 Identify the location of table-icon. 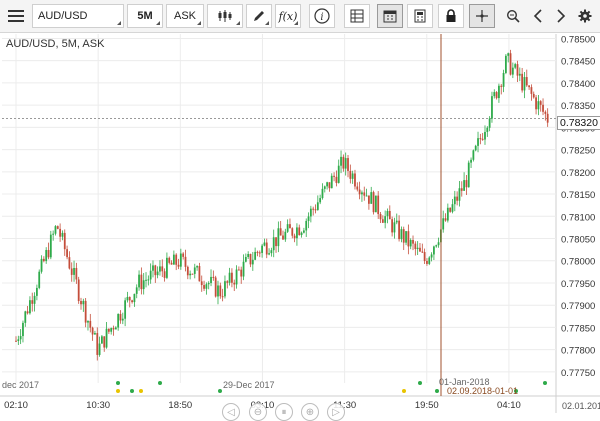
(357, 16).